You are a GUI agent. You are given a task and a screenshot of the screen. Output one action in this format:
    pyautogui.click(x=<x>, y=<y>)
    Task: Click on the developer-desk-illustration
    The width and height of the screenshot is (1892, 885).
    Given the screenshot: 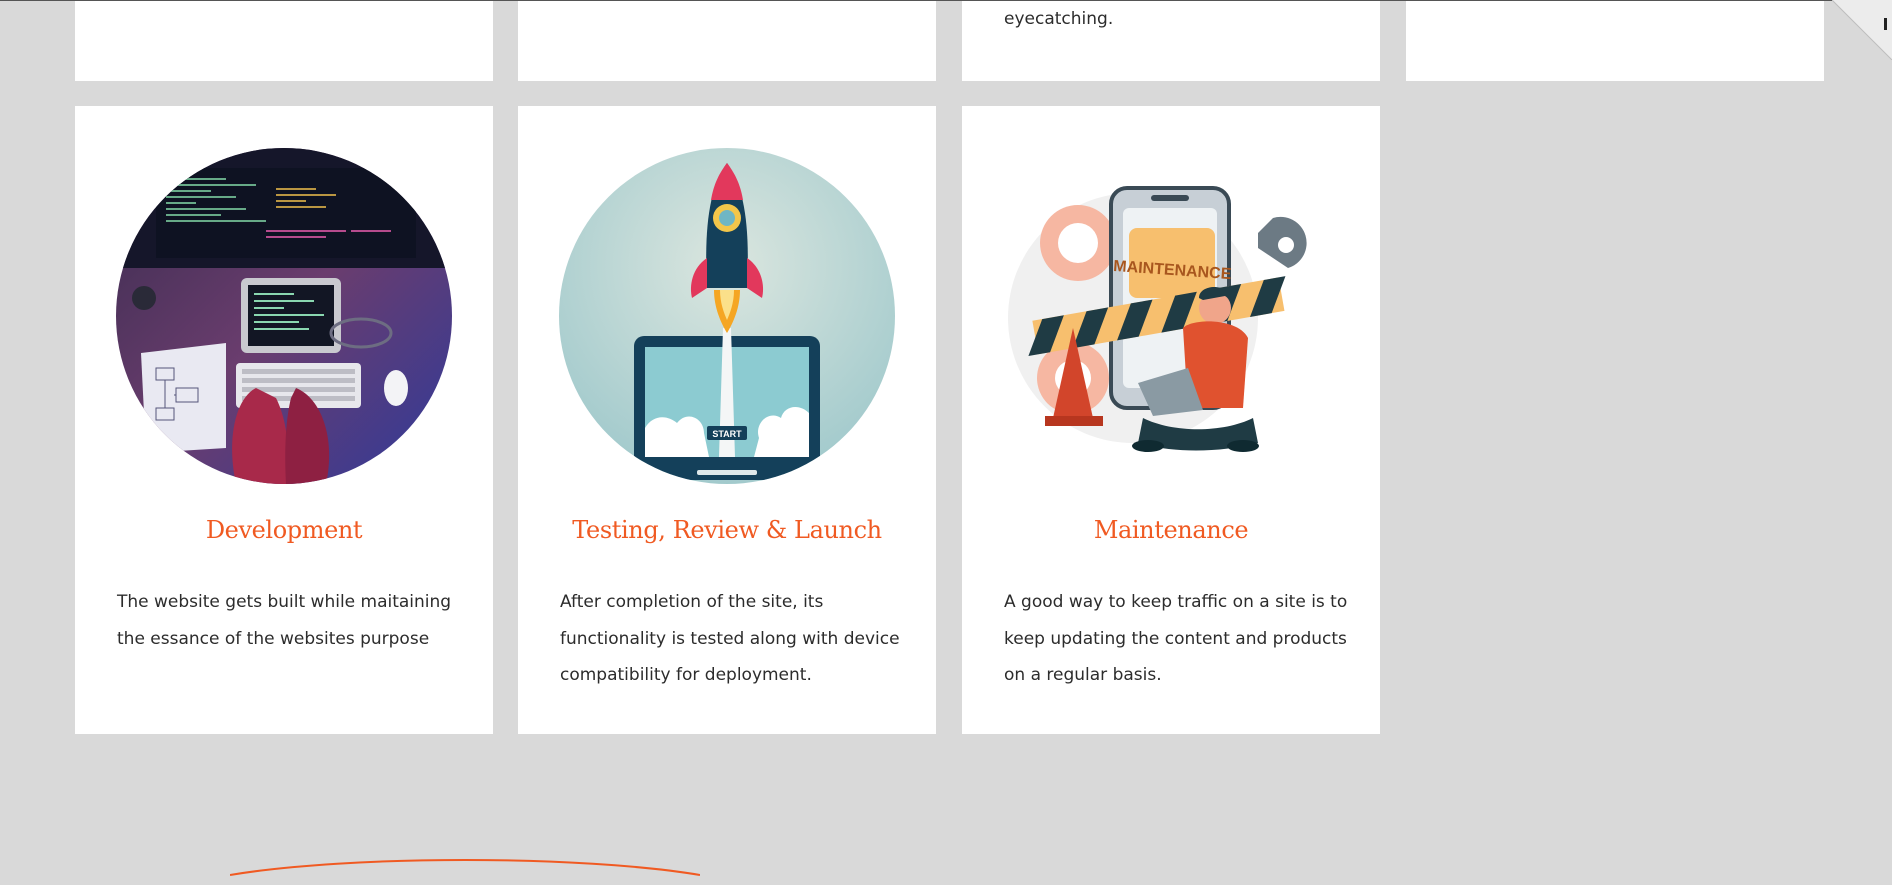 What is the action you would take?
    pyautogui.click(x=284, y=316)
    